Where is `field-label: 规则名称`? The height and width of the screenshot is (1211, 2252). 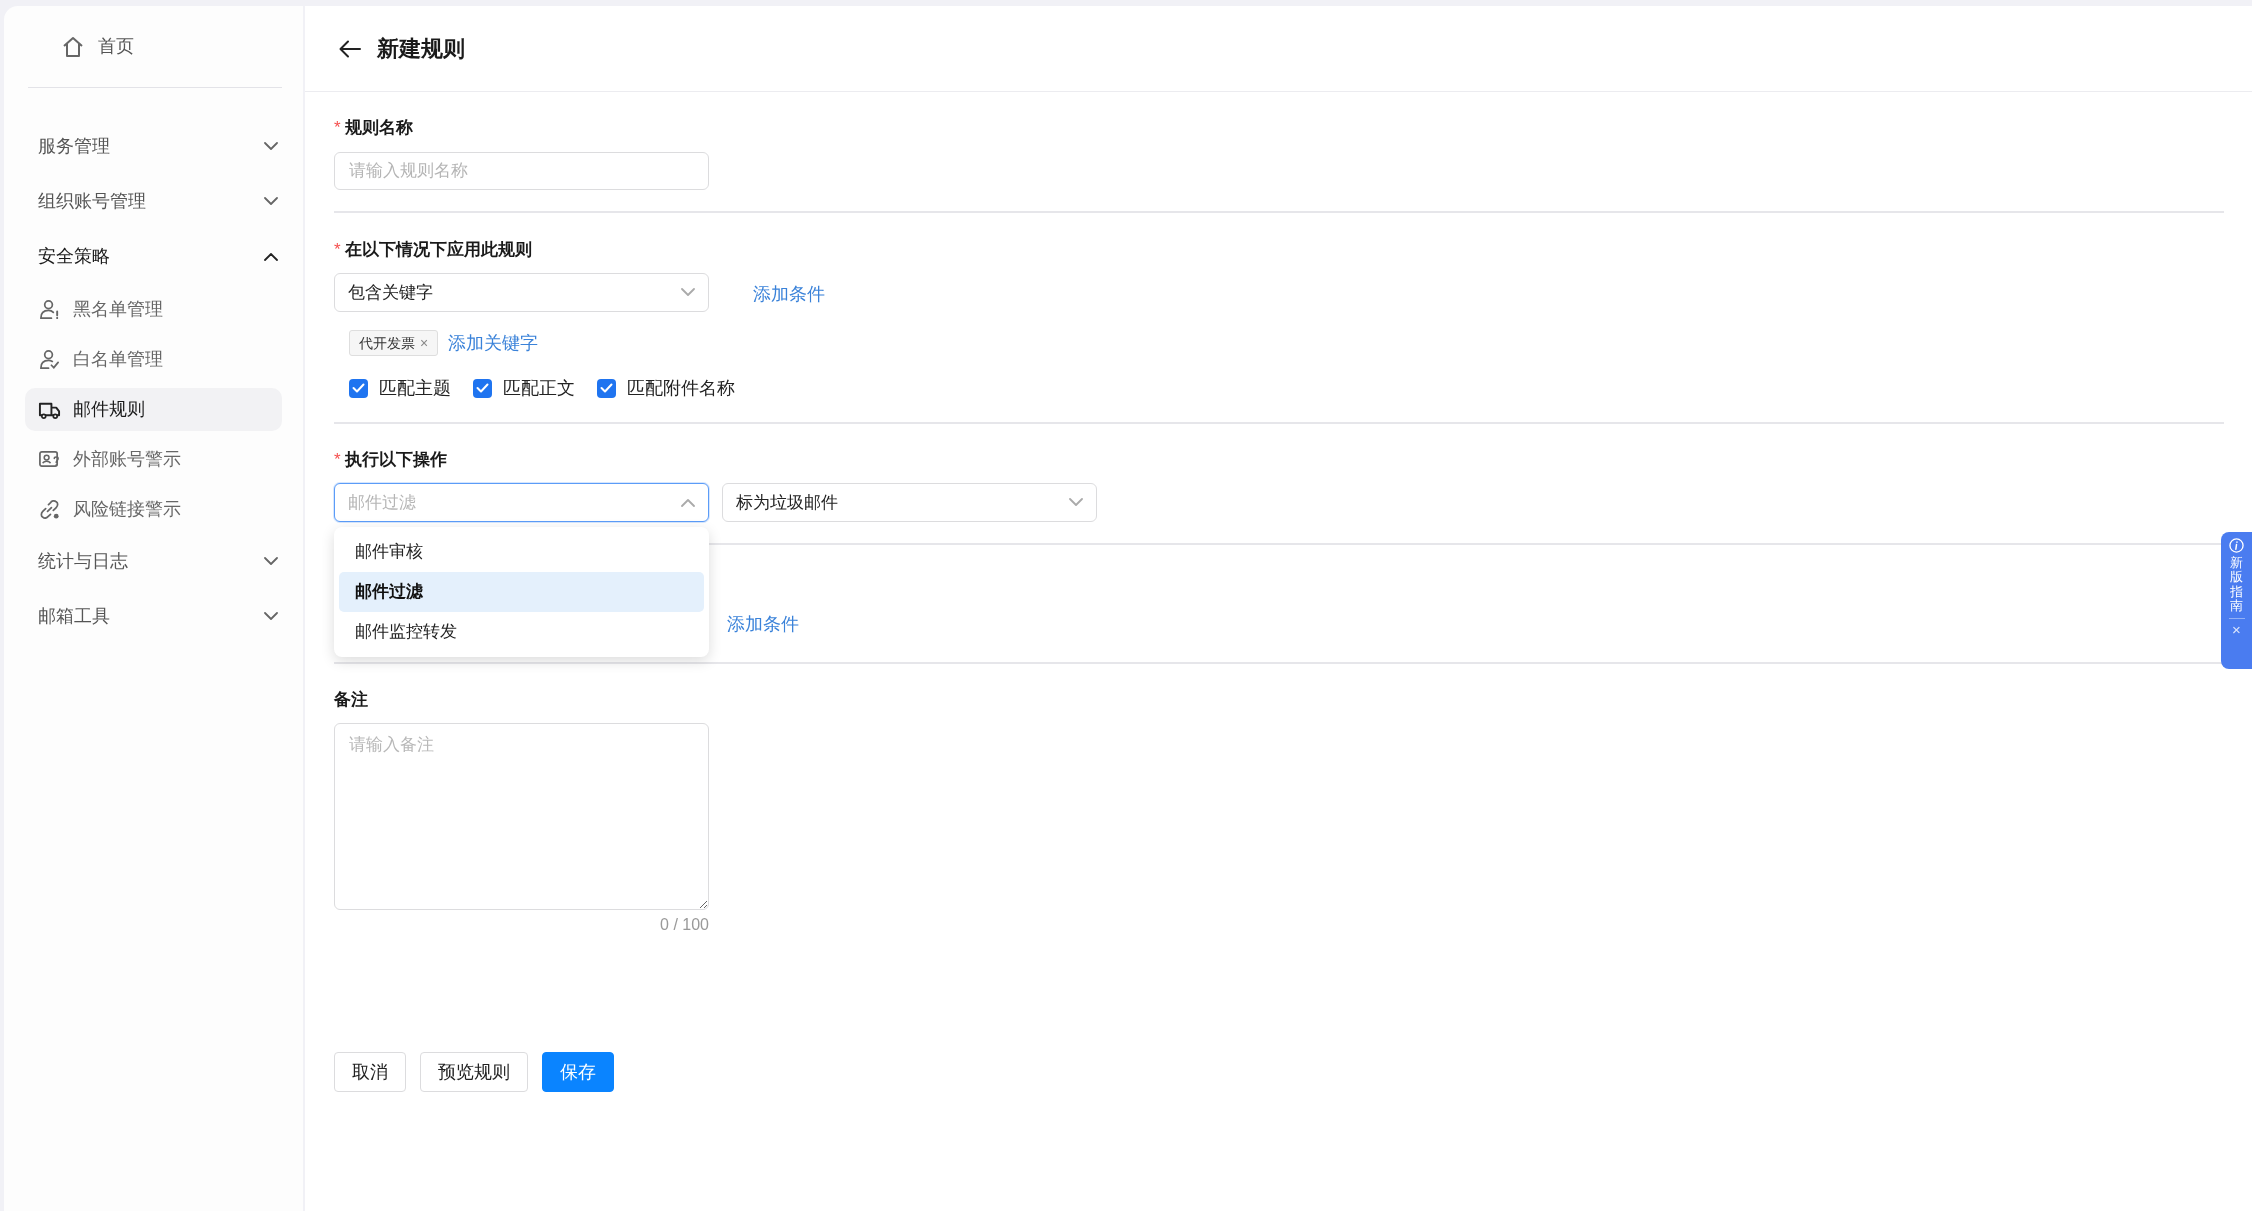
field-label: 规则名称 is located at coordinates (378, 128).